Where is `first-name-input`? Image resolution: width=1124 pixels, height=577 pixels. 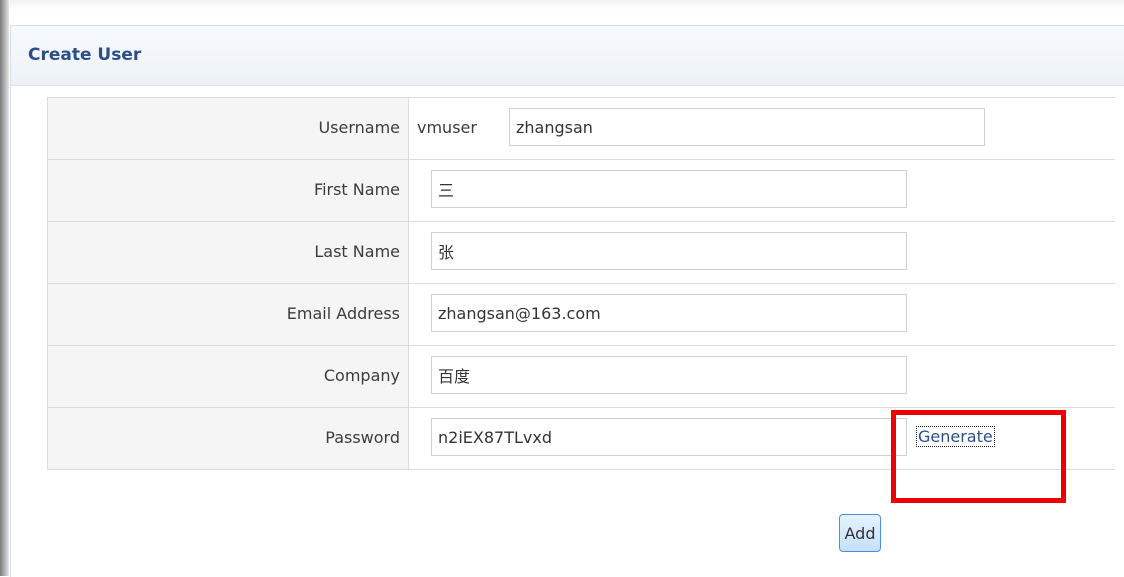 first-name-input is located at coordinates (669, 189).